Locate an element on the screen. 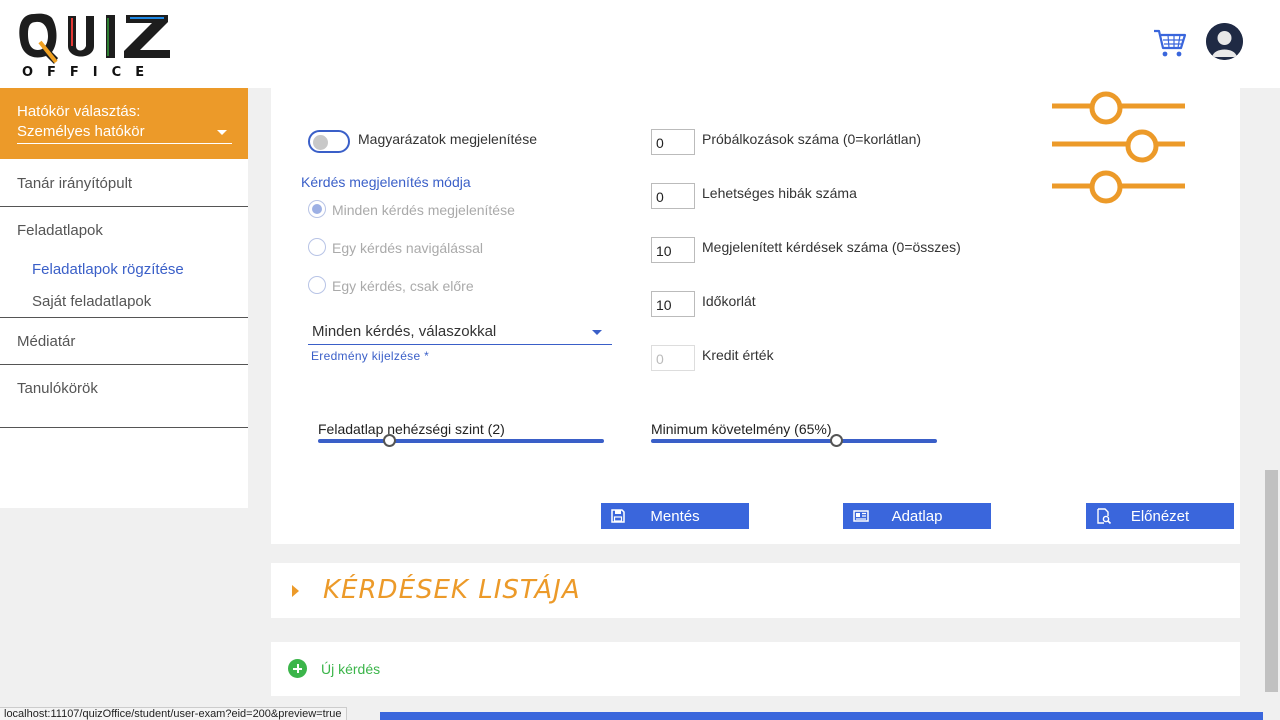  save-button-label: Mentés is located at coordinates (675, 516).